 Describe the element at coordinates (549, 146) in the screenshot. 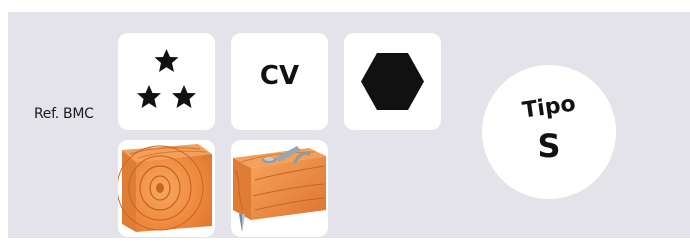

I see `type-letter: S` at that location.